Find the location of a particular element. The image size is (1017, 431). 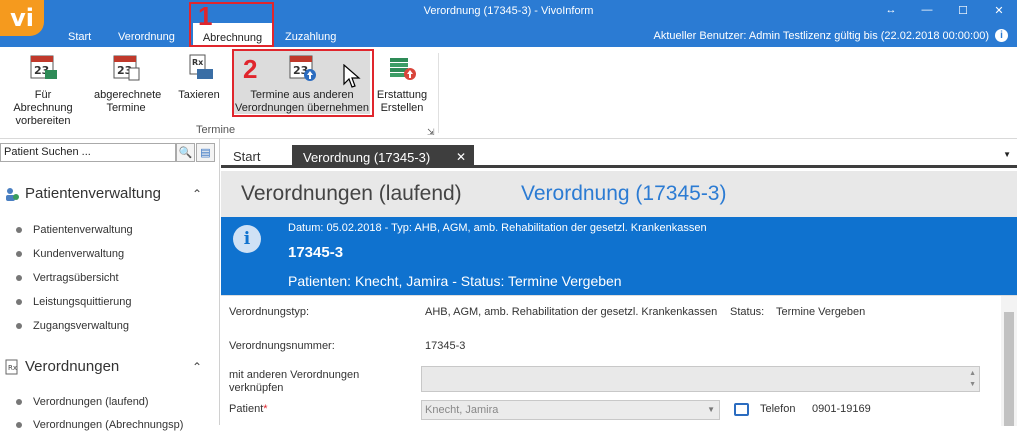

type-label: Verordnungstyp: is located at coordinates (269, 312).